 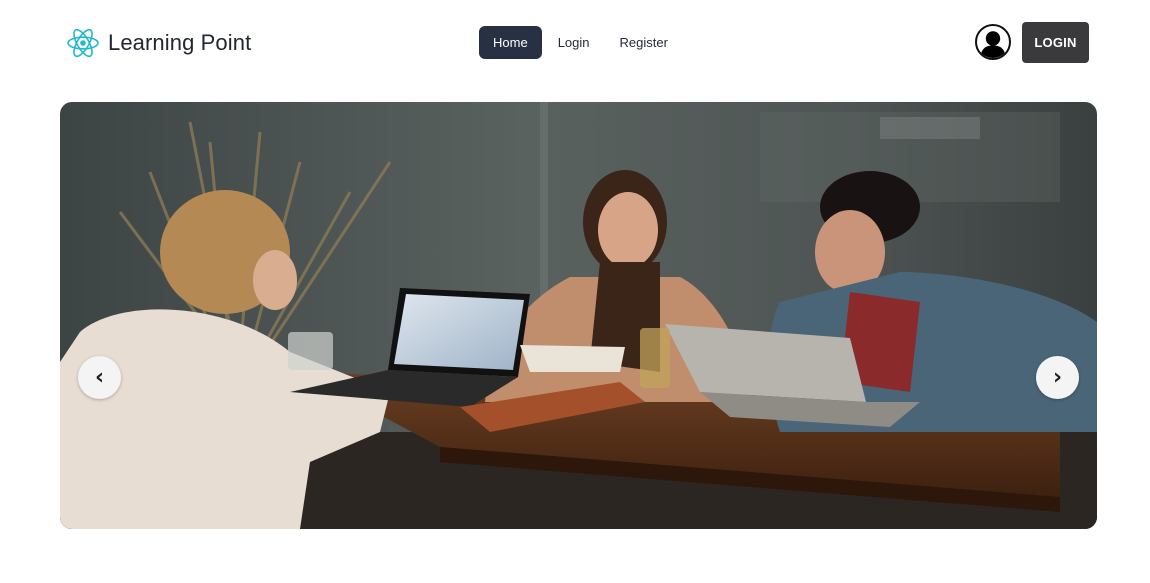 What do you see at coordinates (1055, 42) in the screenshot?
I see `login-button: LOGIN` at bounding box center [1055, 42].